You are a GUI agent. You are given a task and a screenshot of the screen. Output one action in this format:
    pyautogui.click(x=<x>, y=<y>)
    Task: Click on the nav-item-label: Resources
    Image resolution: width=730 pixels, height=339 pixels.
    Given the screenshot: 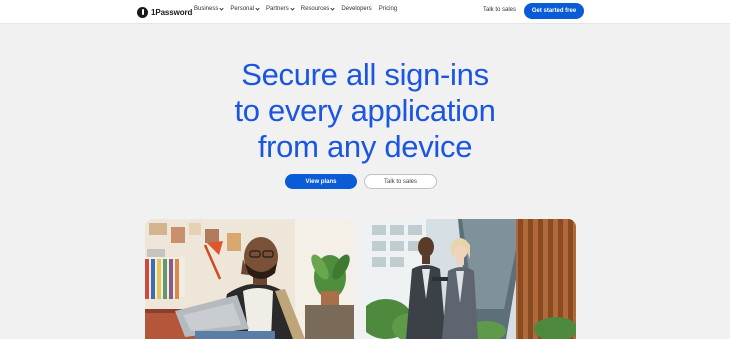 What is the action you would take?
    pyautogui.click(x=315, y=9)
    